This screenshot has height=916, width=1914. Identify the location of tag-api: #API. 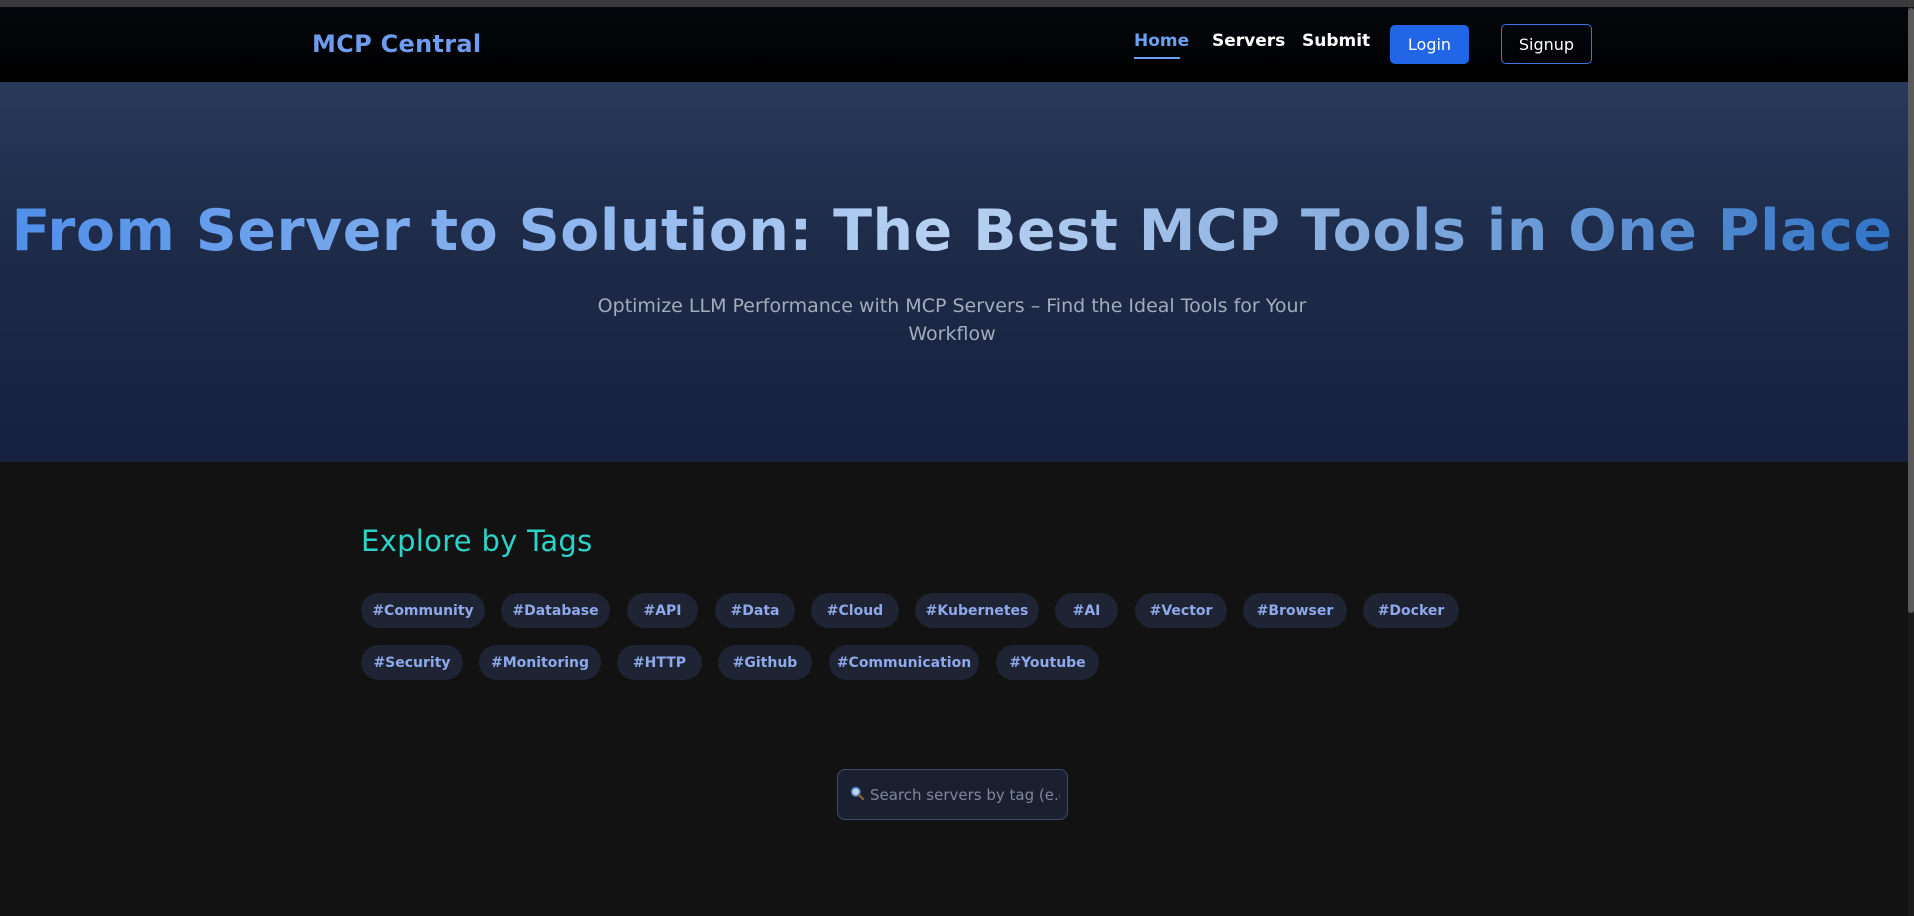
(662, 610).